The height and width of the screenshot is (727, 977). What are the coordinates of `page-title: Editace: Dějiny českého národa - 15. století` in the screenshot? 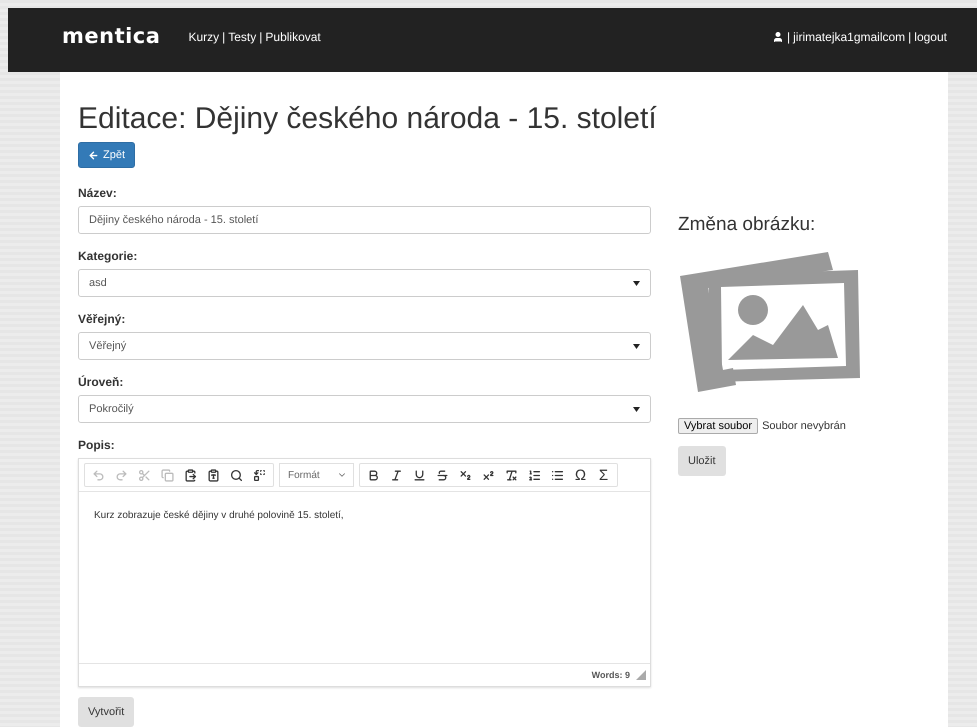 It's located at (368, 119).